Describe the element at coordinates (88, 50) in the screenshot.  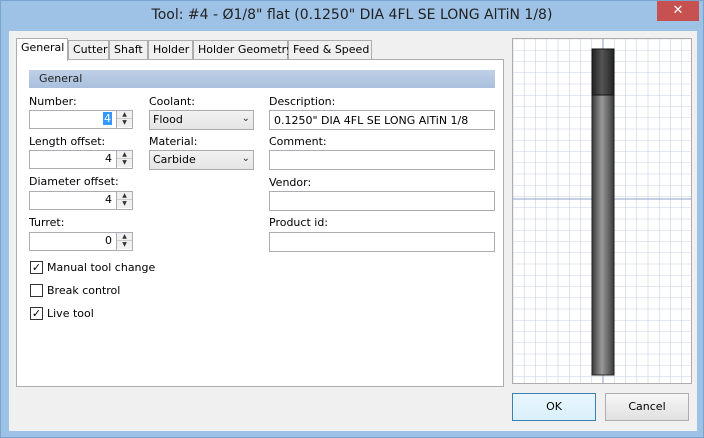
I see `tab-cutter: Cutter` at that location.